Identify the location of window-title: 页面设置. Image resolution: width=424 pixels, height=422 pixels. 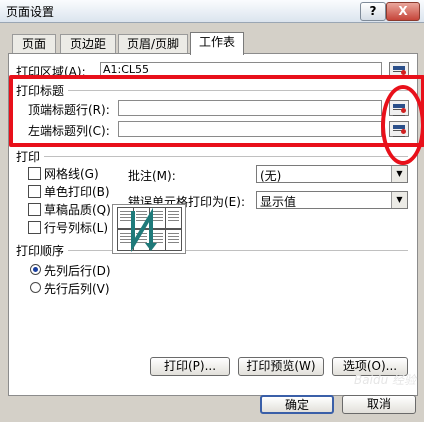
(30, 12).